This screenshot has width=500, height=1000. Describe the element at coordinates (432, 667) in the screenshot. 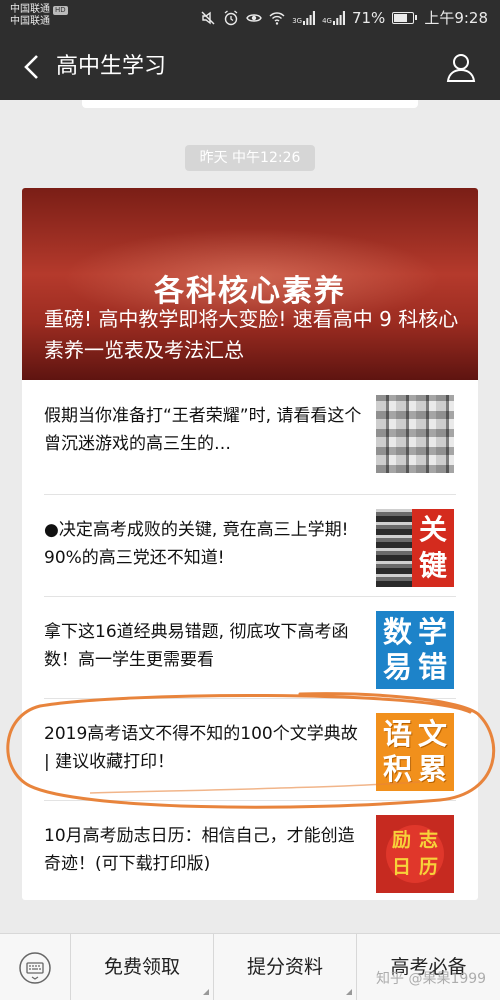

I see `thumb-char: 错` at that location.